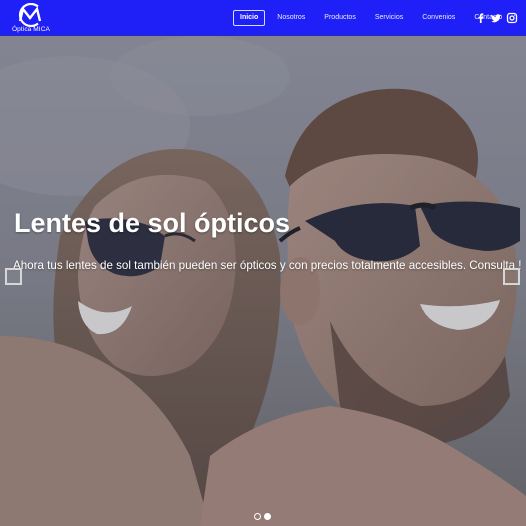  Describe the element at coordinates (512, 17) in the screenshot. I see `instagram-icon` at that location.